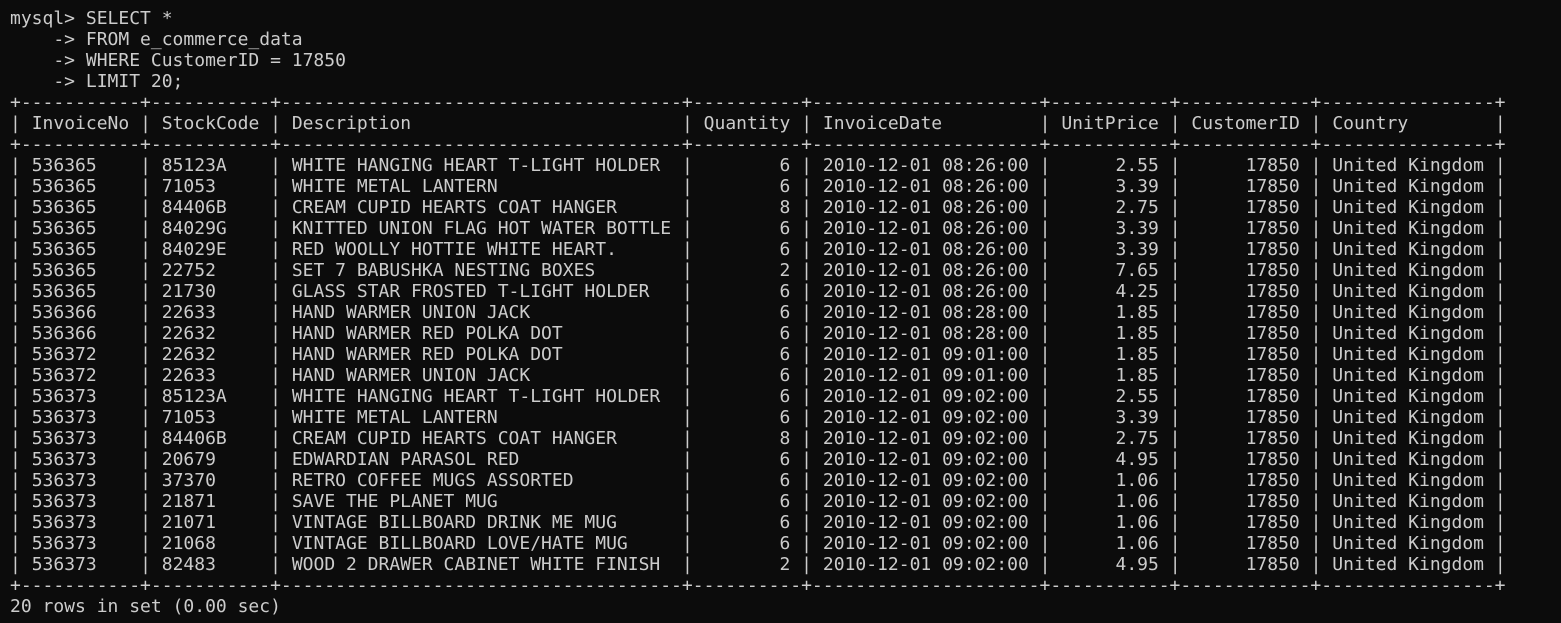 This screenshot has width=1561, height=623. I want to click on table-cell: 22632, so click(188, 354).